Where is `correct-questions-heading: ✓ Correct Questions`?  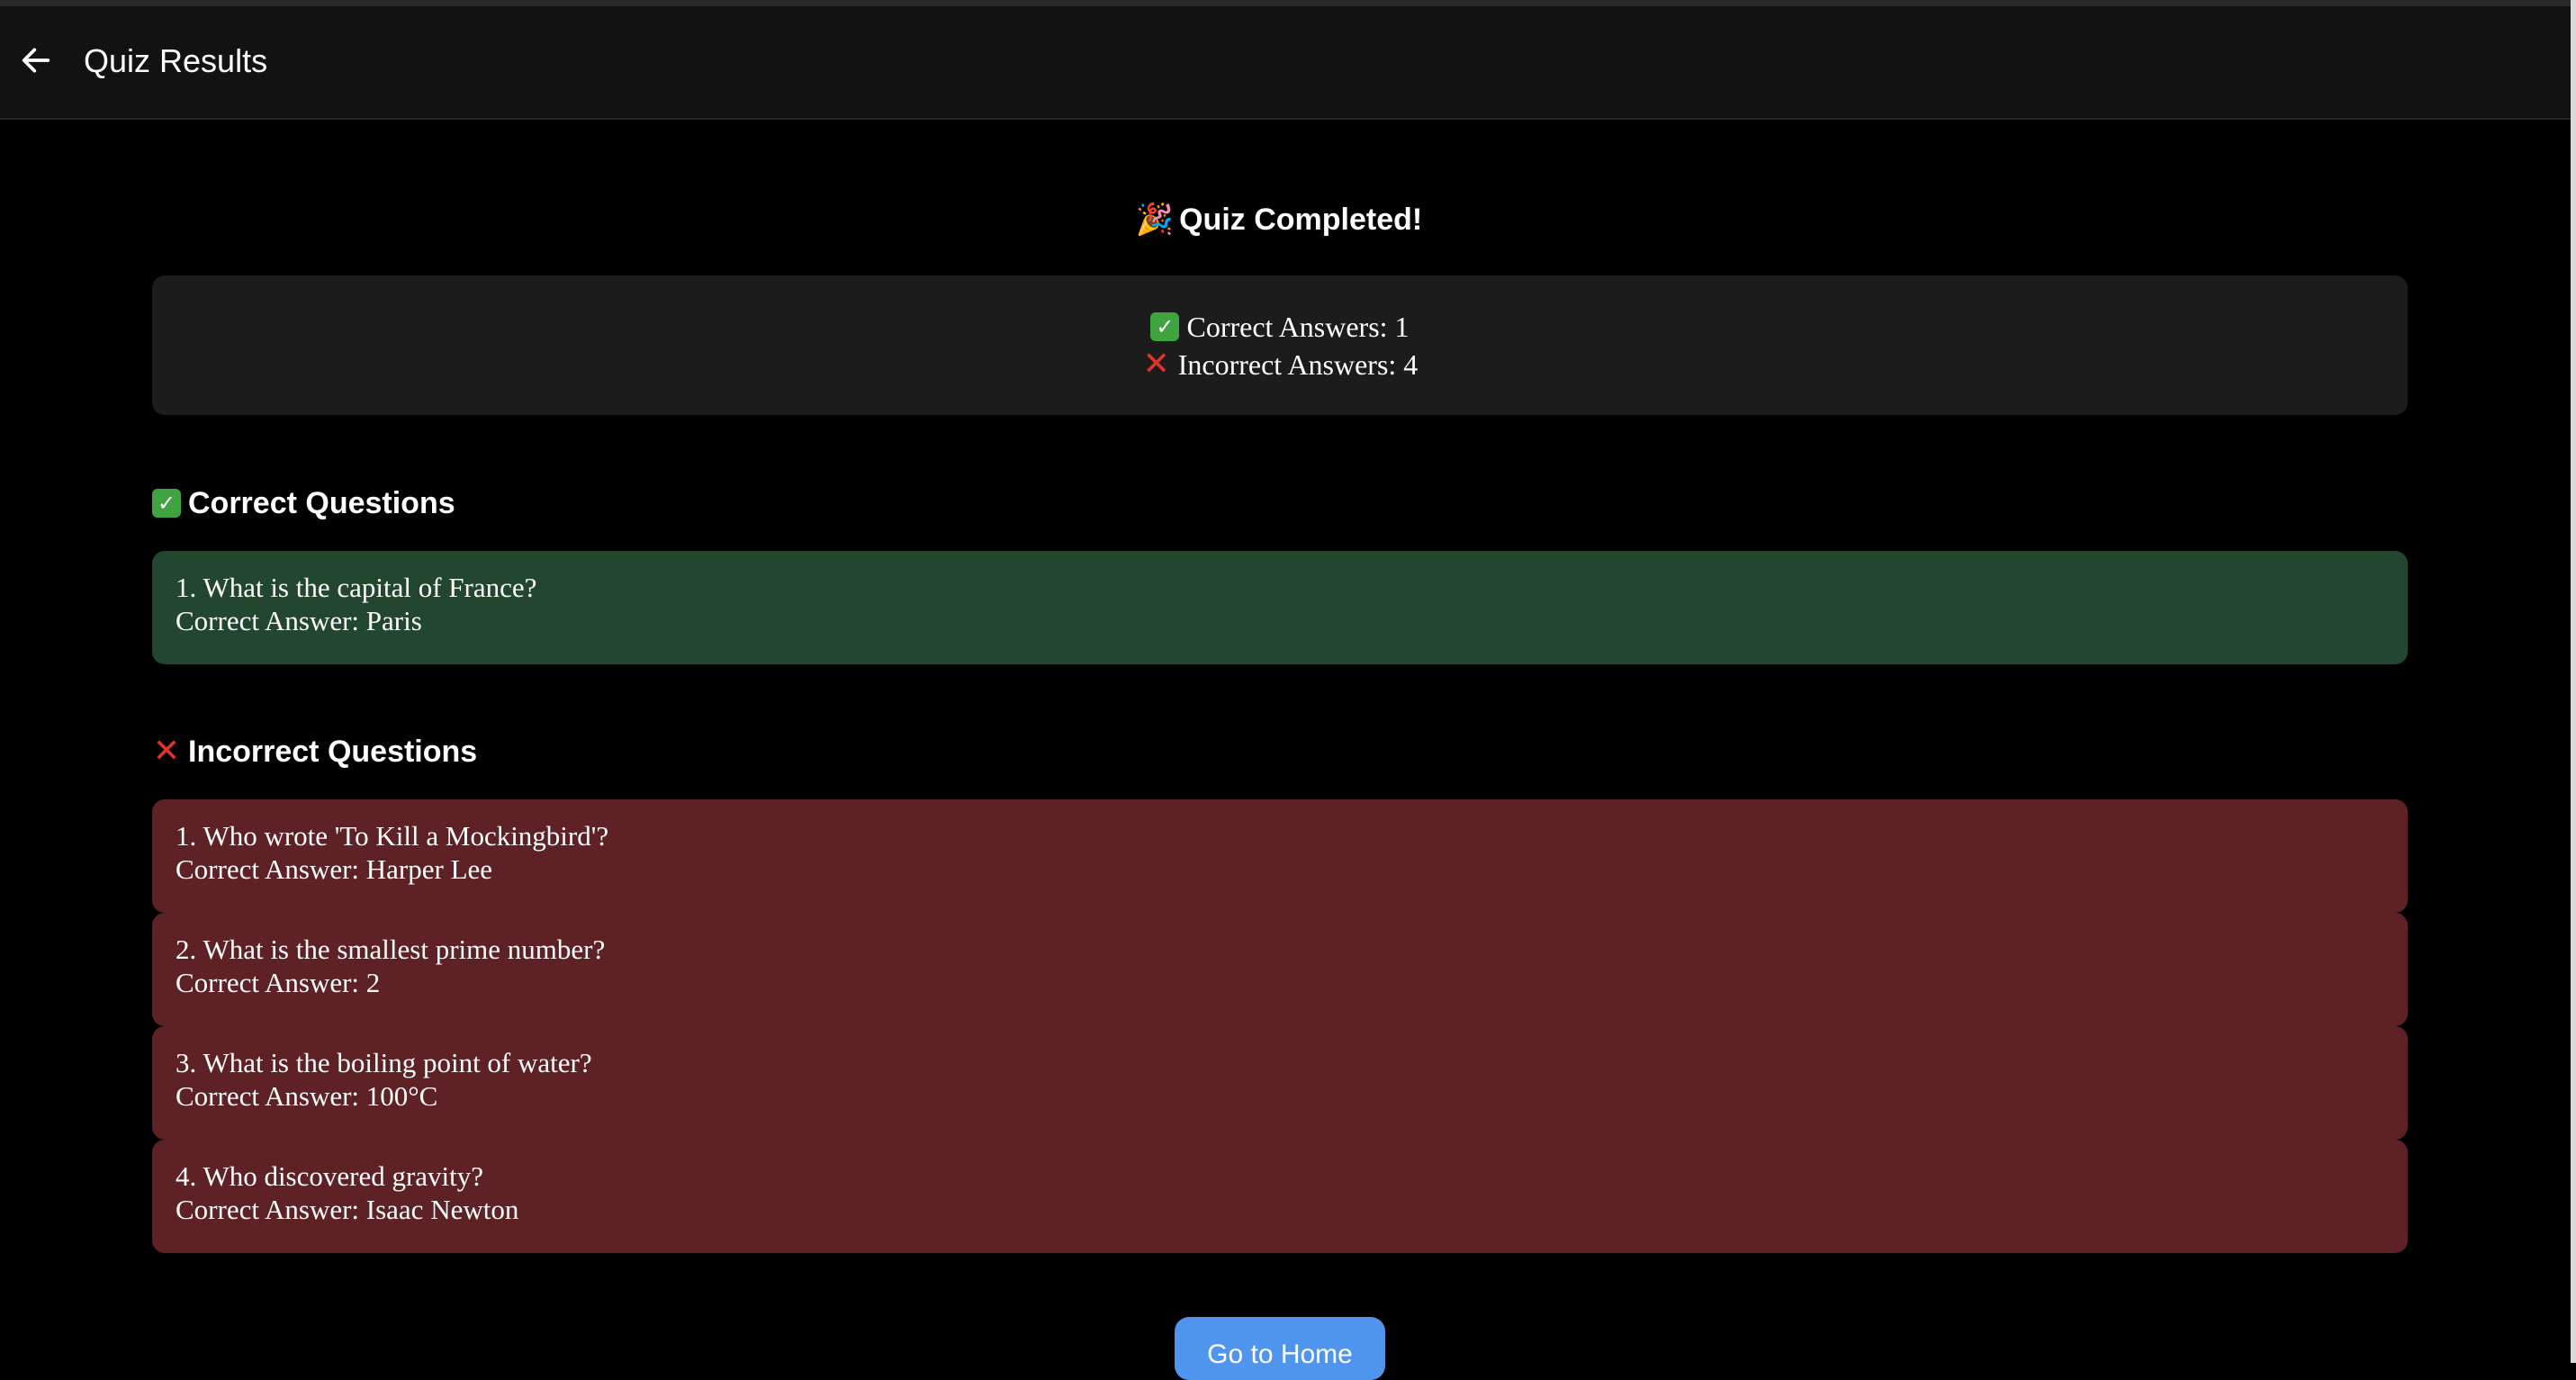 correct-questions-heading: ✓ Correct Questions is located at coordinates (303, 503).